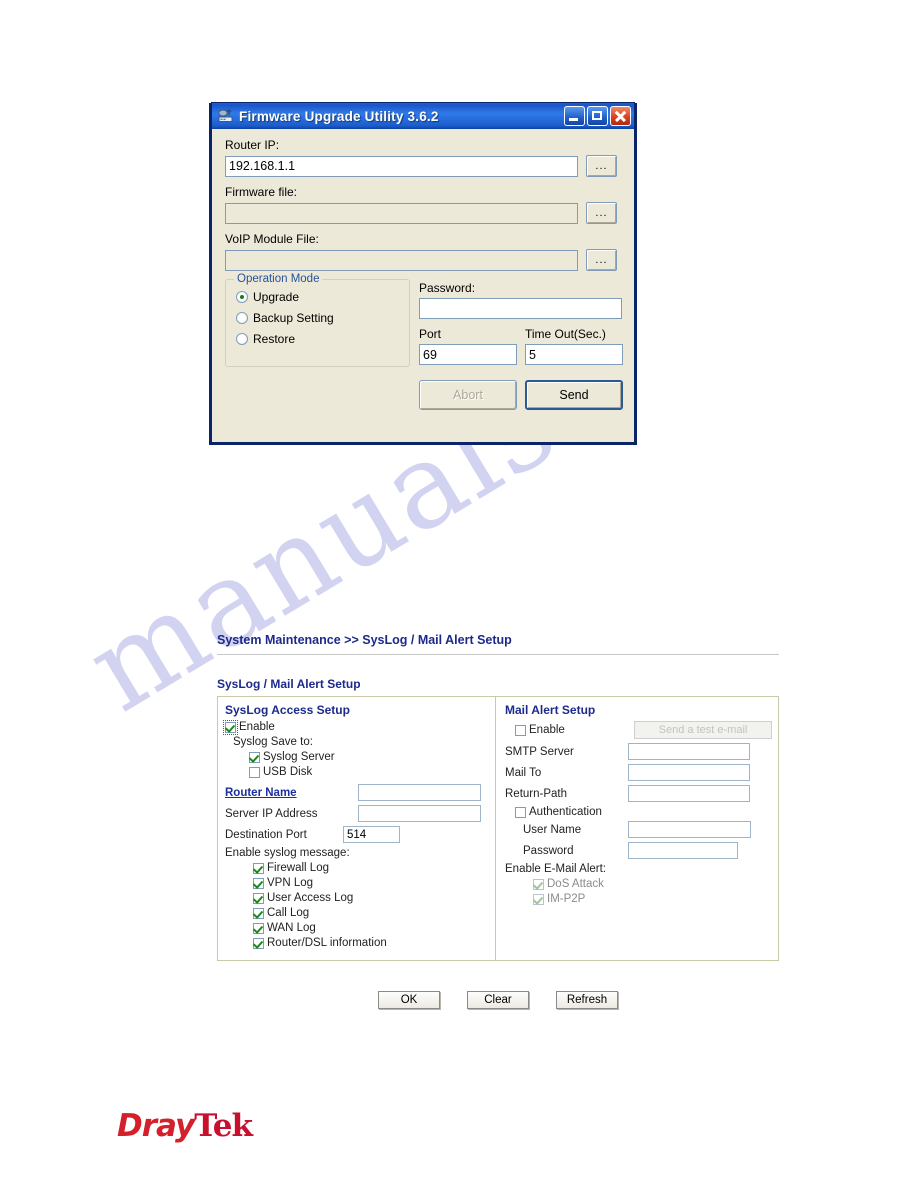  Describe the element at coordinates (498, 1000) in the screenshot. I see `clear-button: Clear` at that location.